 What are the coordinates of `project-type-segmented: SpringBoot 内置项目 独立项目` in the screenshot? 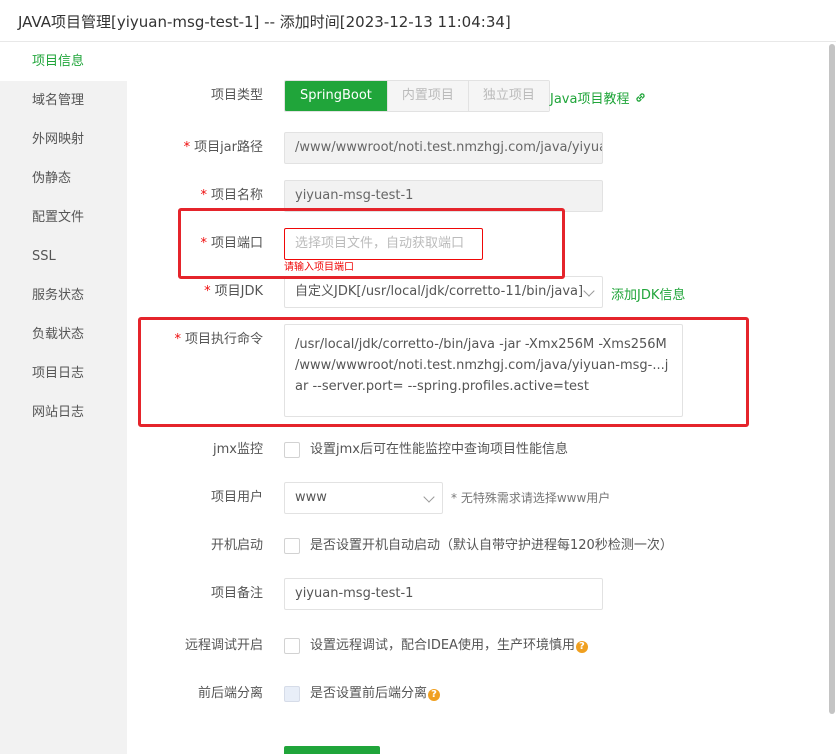 It's located at (417, 96).